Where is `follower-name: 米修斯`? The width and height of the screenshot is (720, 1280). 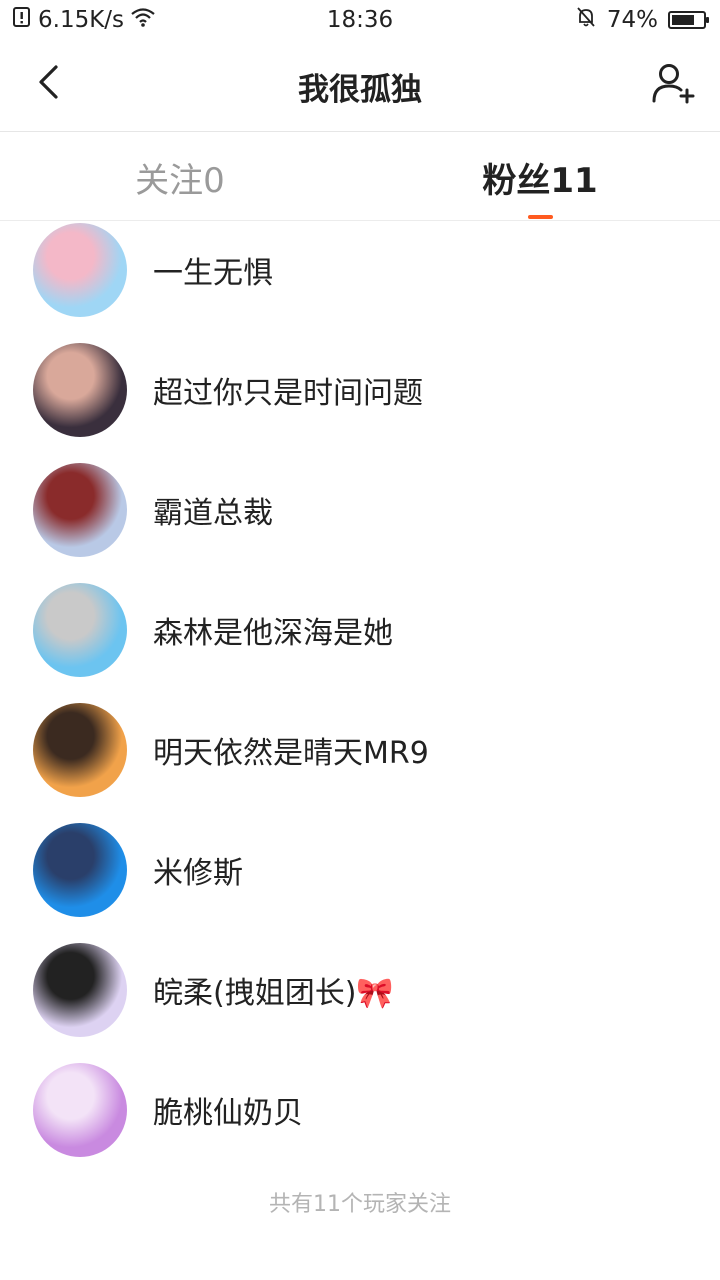
follower-name: 米修斯 is located at coordinates (198, 873).